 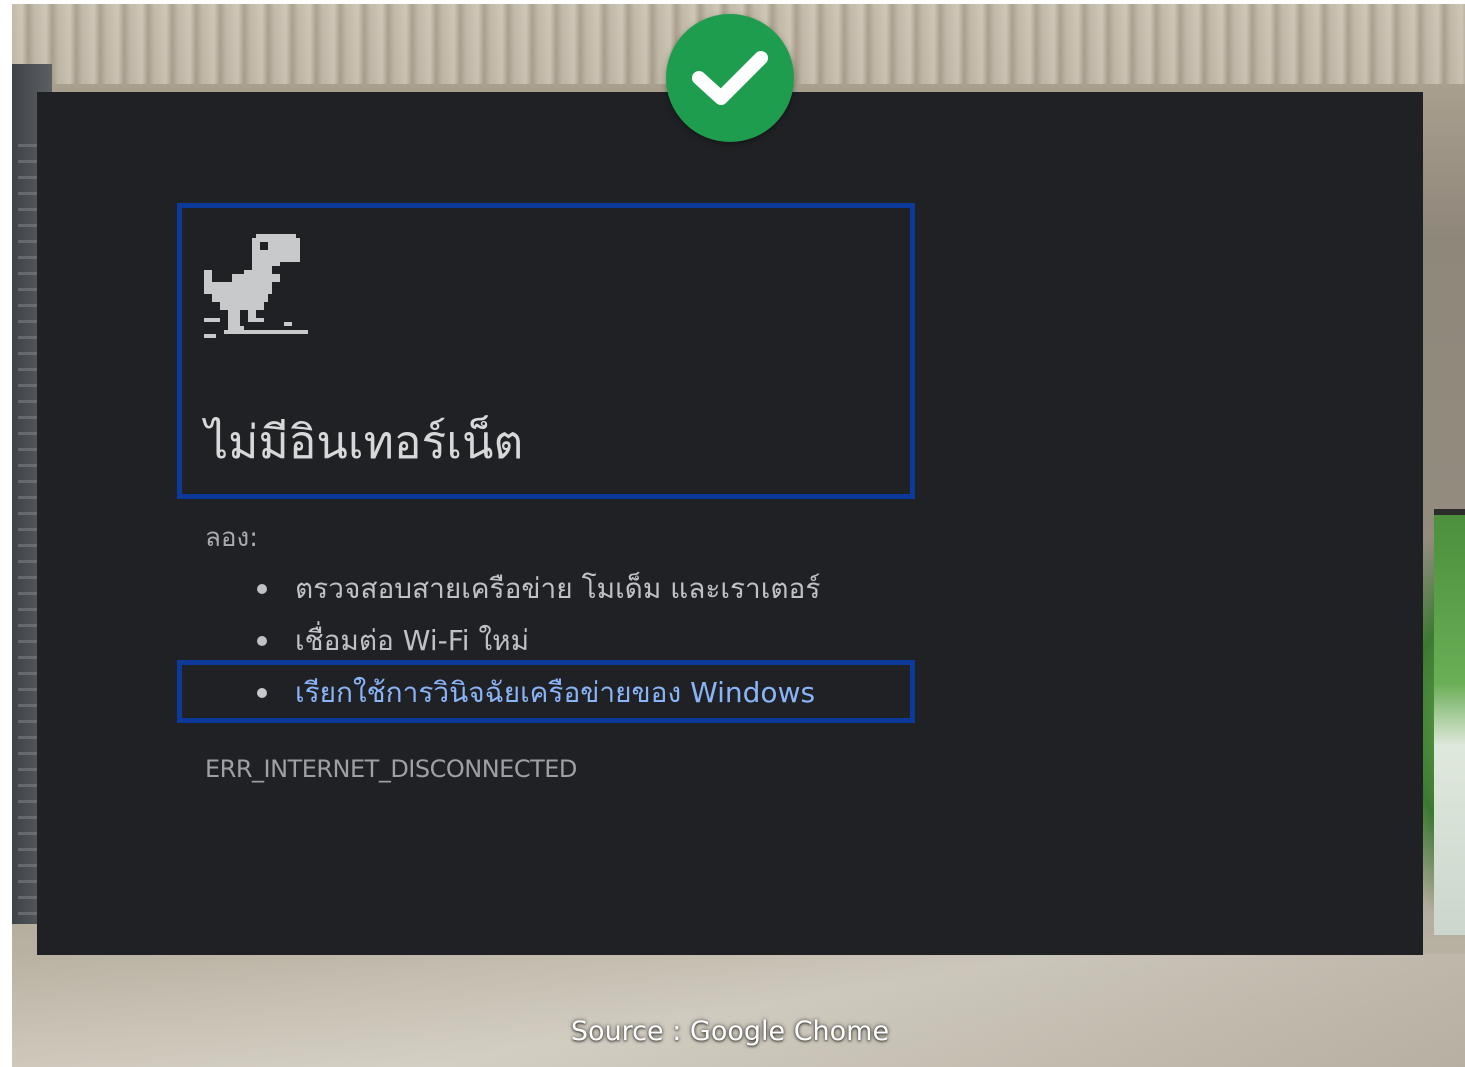 I want to click on offline-dino-icon, so click(x=256, y=286).